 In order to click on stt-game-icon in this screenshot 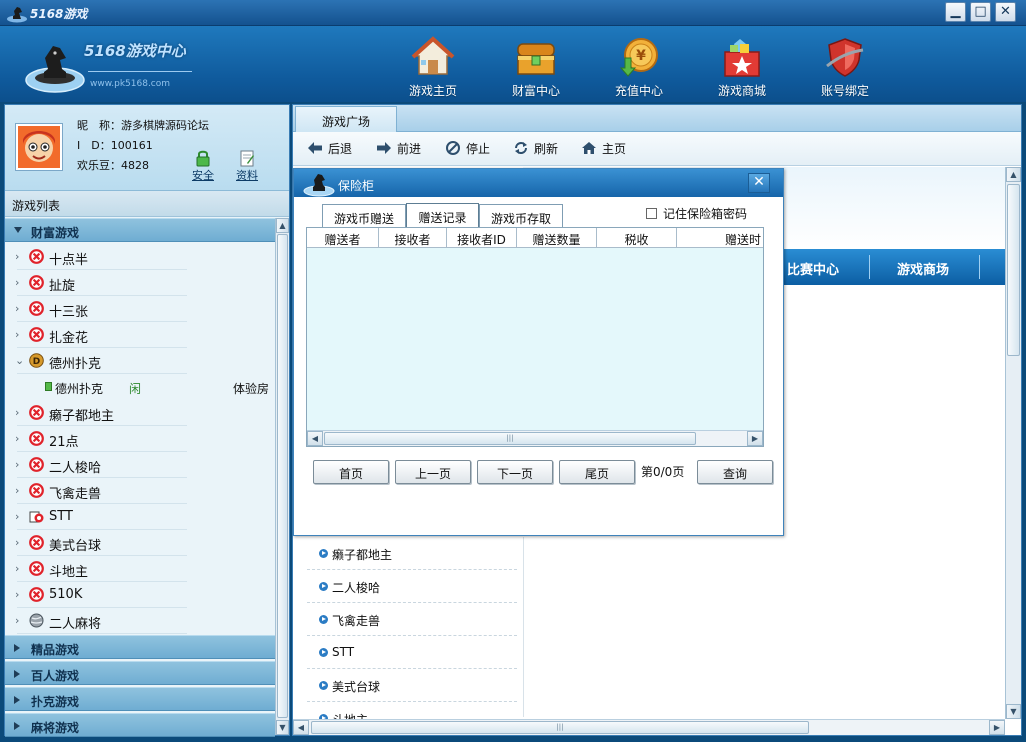, I will do `click(36, 517)`.